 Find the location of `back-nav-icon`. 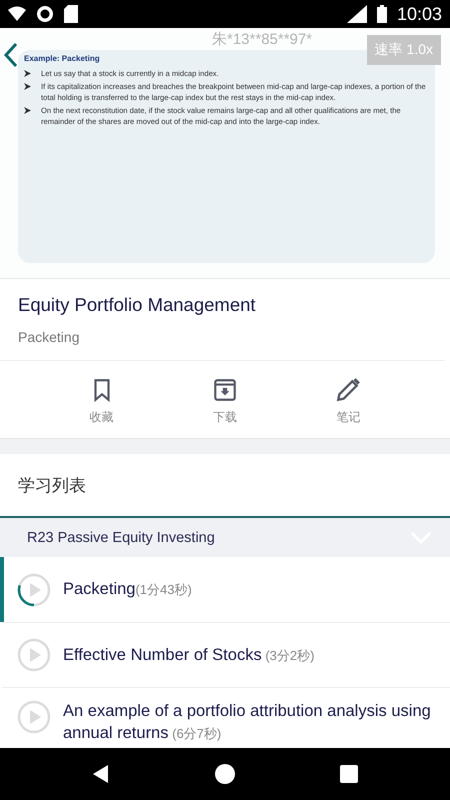

back-nav-icon is located at coordinates (101, 774).